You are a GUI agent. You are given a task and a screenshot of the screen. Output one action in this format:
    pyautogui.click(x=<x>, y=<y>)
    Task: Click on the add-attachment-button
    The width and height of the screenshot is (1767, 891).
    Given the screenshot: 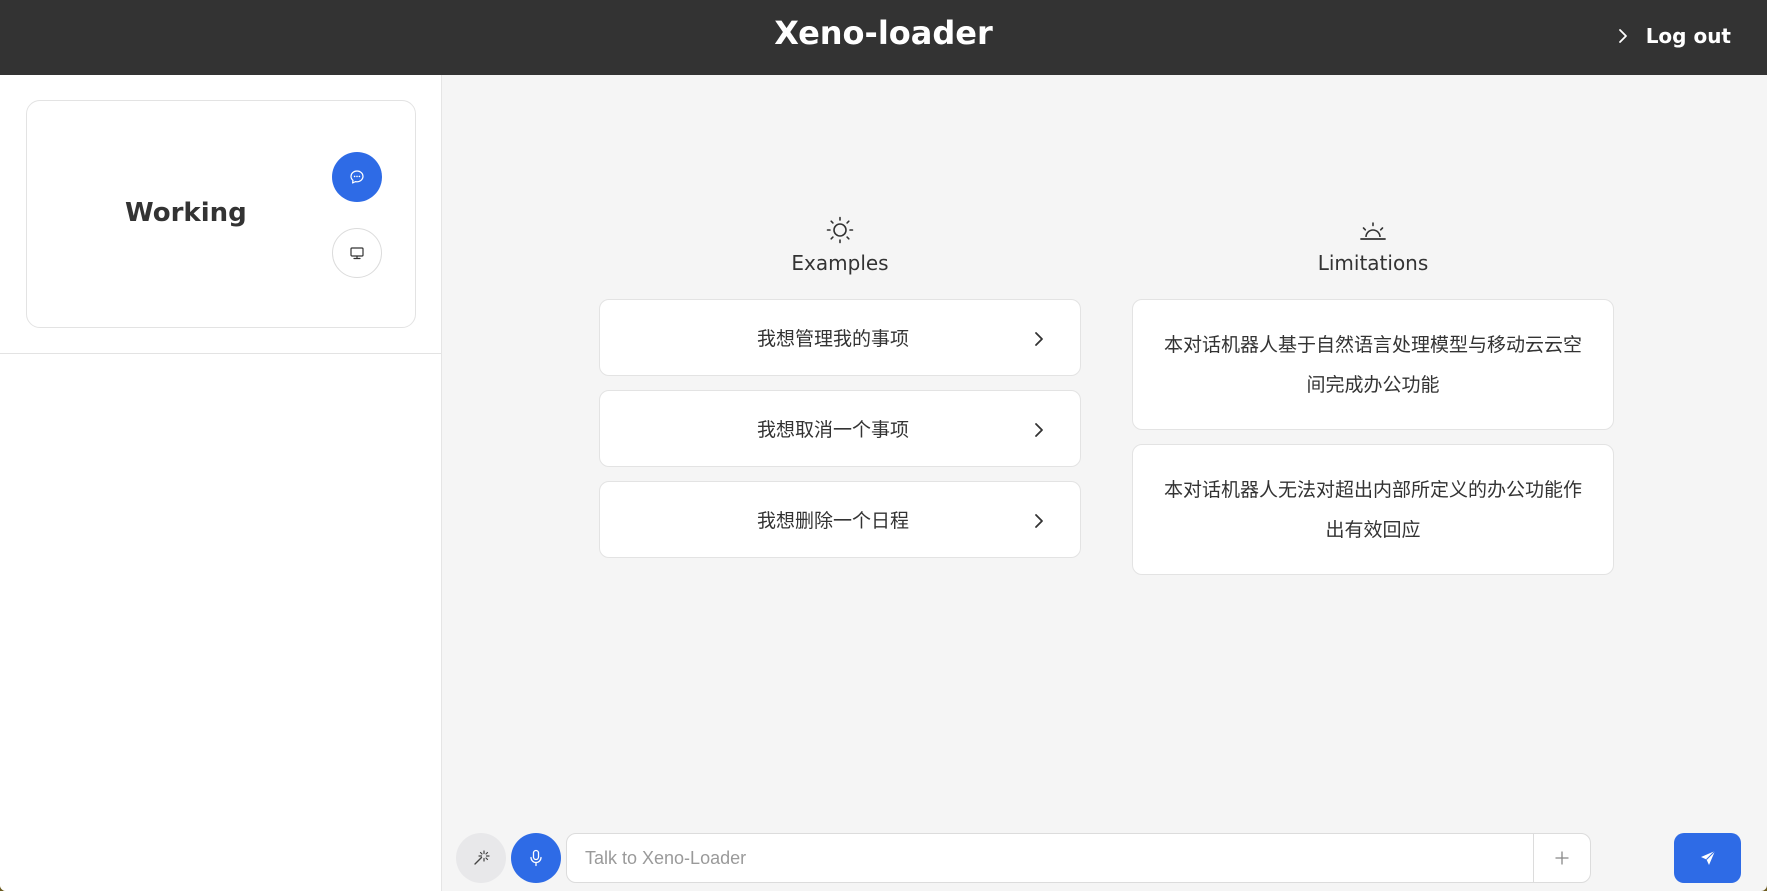 What is the action you would take?
    pyautogui.click(x=1561, y=858)
    